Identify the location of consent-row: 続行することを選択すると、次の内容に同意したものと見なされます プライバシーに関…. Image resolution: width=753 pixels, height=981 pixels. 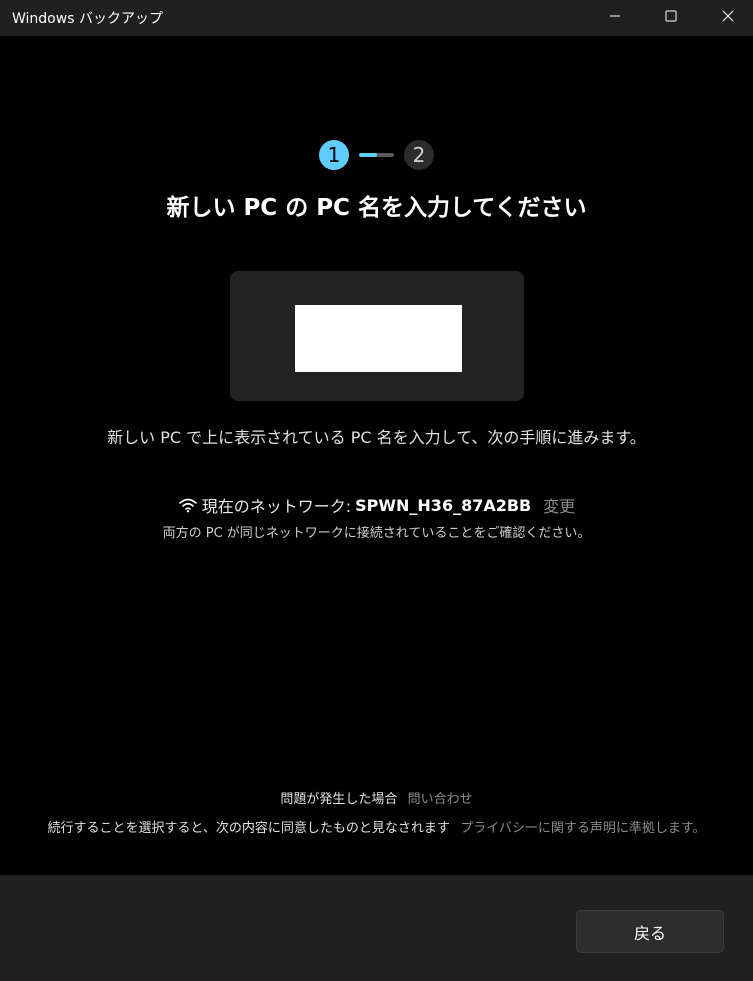
(376, 826).